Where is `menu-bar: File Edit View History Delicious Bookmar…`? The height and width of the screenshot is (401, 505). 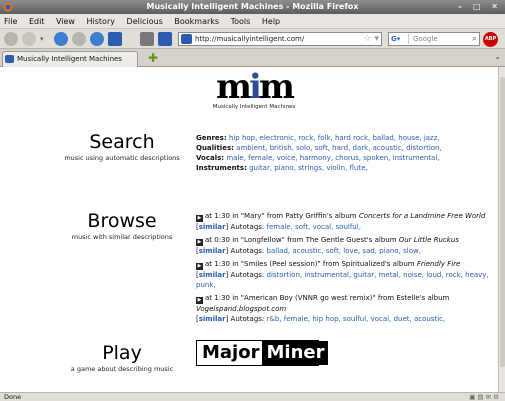
menu-bar: File Edit View History Delicious Bookmar… is located at coordinates (252, 21).